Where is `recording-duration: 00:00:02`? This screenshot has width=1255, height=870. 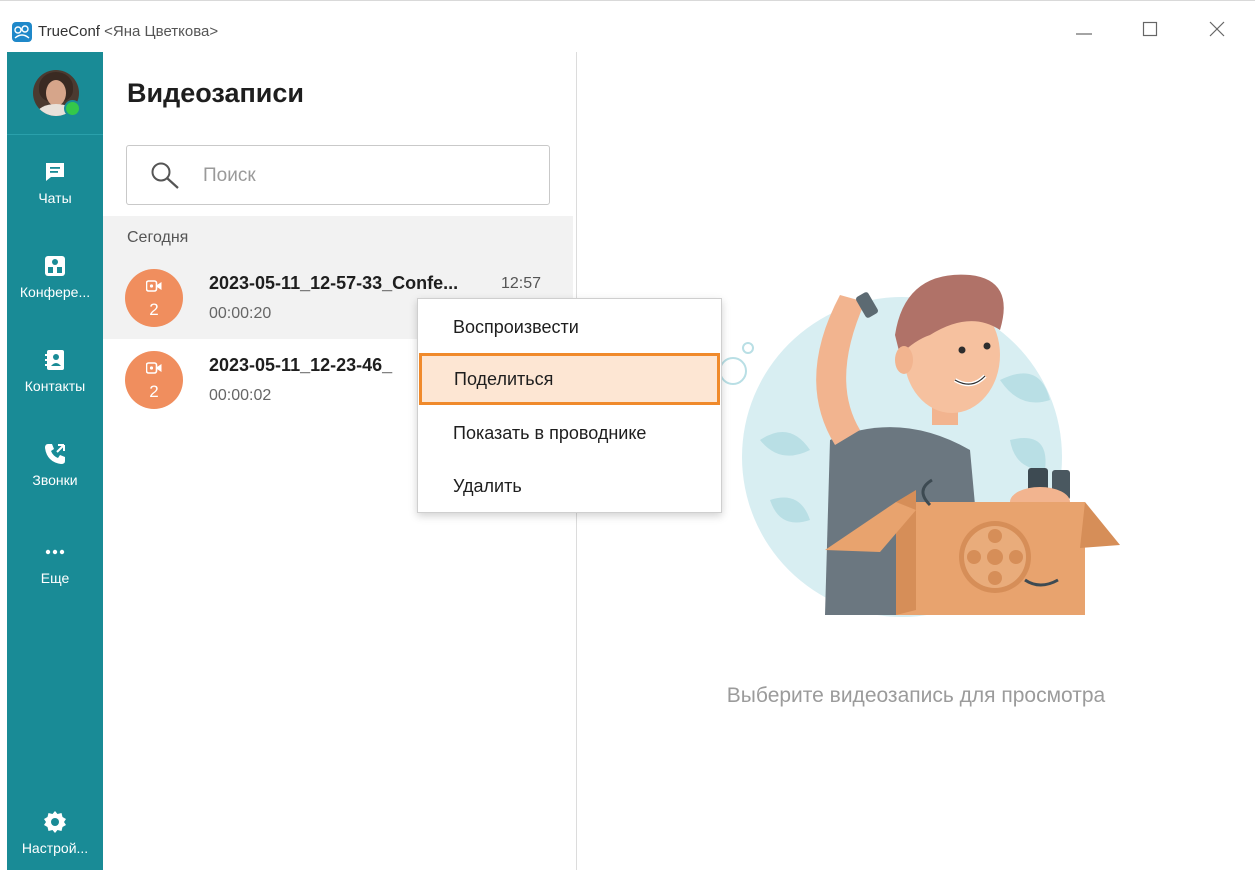
recording-duration: 00:00:02 is located at coordinates (240, 395).